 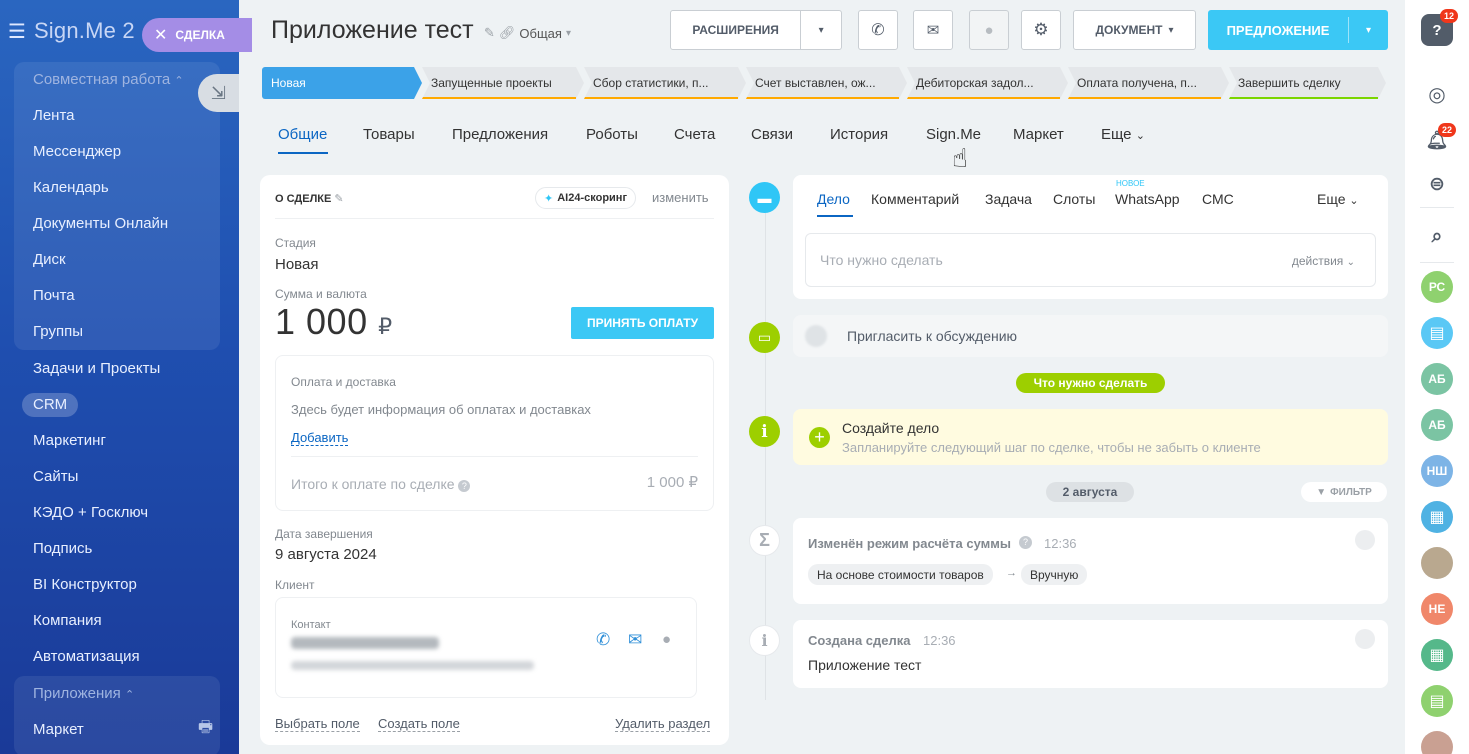 What do you see at coordinates (833, 199) in the screenshot?
I see `editor-tab-deal: Дело` at bounding box center [833, 199].